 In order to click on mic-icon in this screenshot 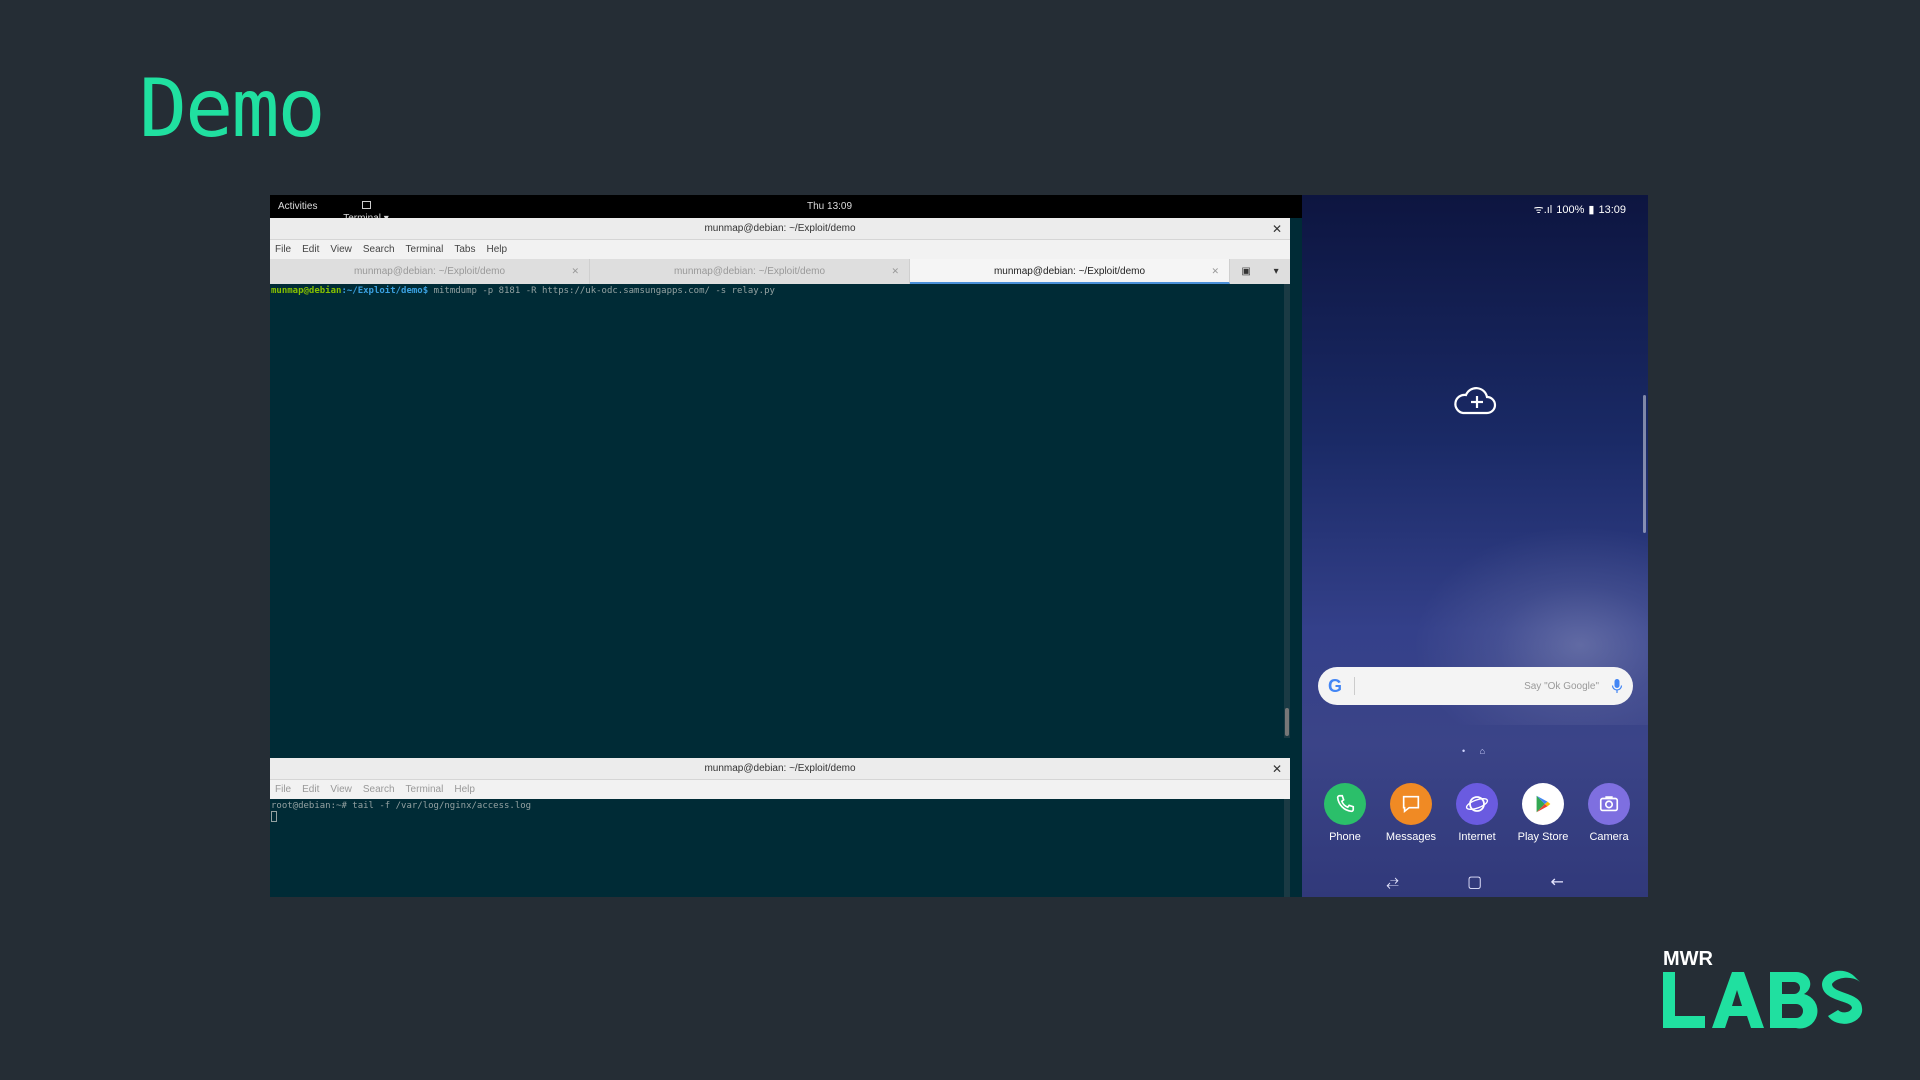, I will do `click(1617, 686)`.